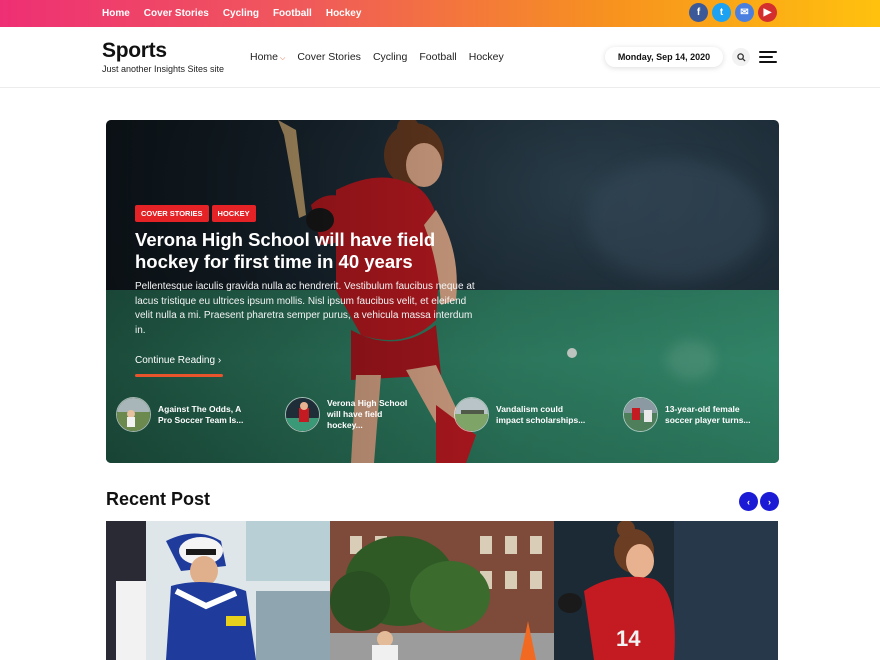 Image resolution: width=880 pixels, height=660 pixels. I want to click on brand: Sports Just another Insights Sites site, so click(163, 56).